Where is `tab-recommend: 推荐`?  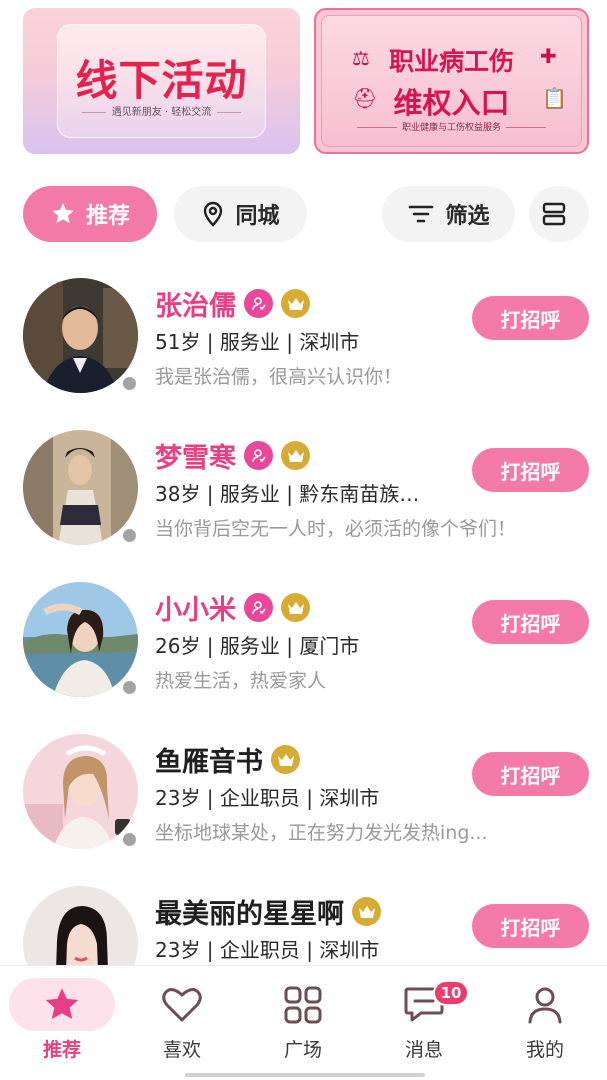
tab-recommend: 推荐 is located at coordinates (62, 1020).